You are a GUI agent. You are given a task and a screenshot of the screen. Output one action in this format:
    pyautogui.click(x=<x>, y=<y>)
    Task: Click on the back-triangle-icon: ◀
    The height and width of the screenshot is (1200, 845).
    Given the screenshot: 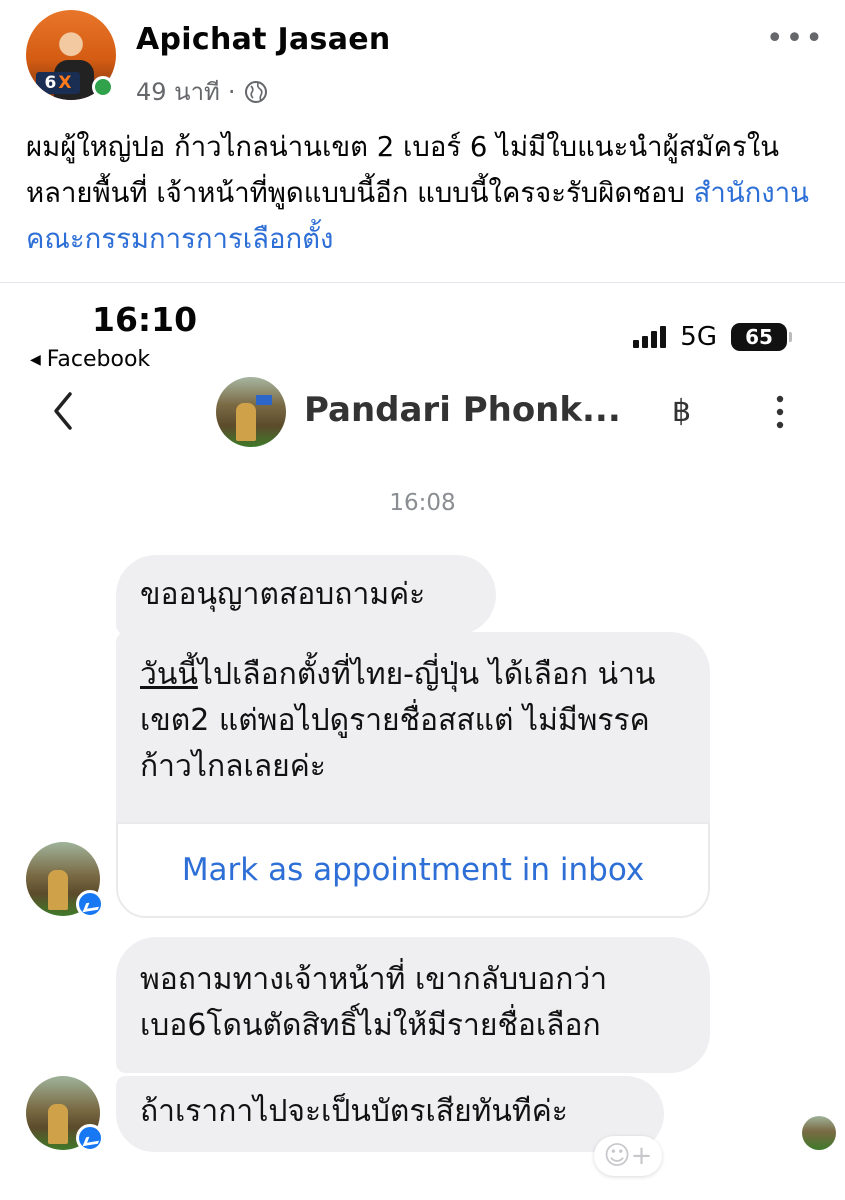 What is the action you would take?
    pyautogui.click(x=35, y=359)
    